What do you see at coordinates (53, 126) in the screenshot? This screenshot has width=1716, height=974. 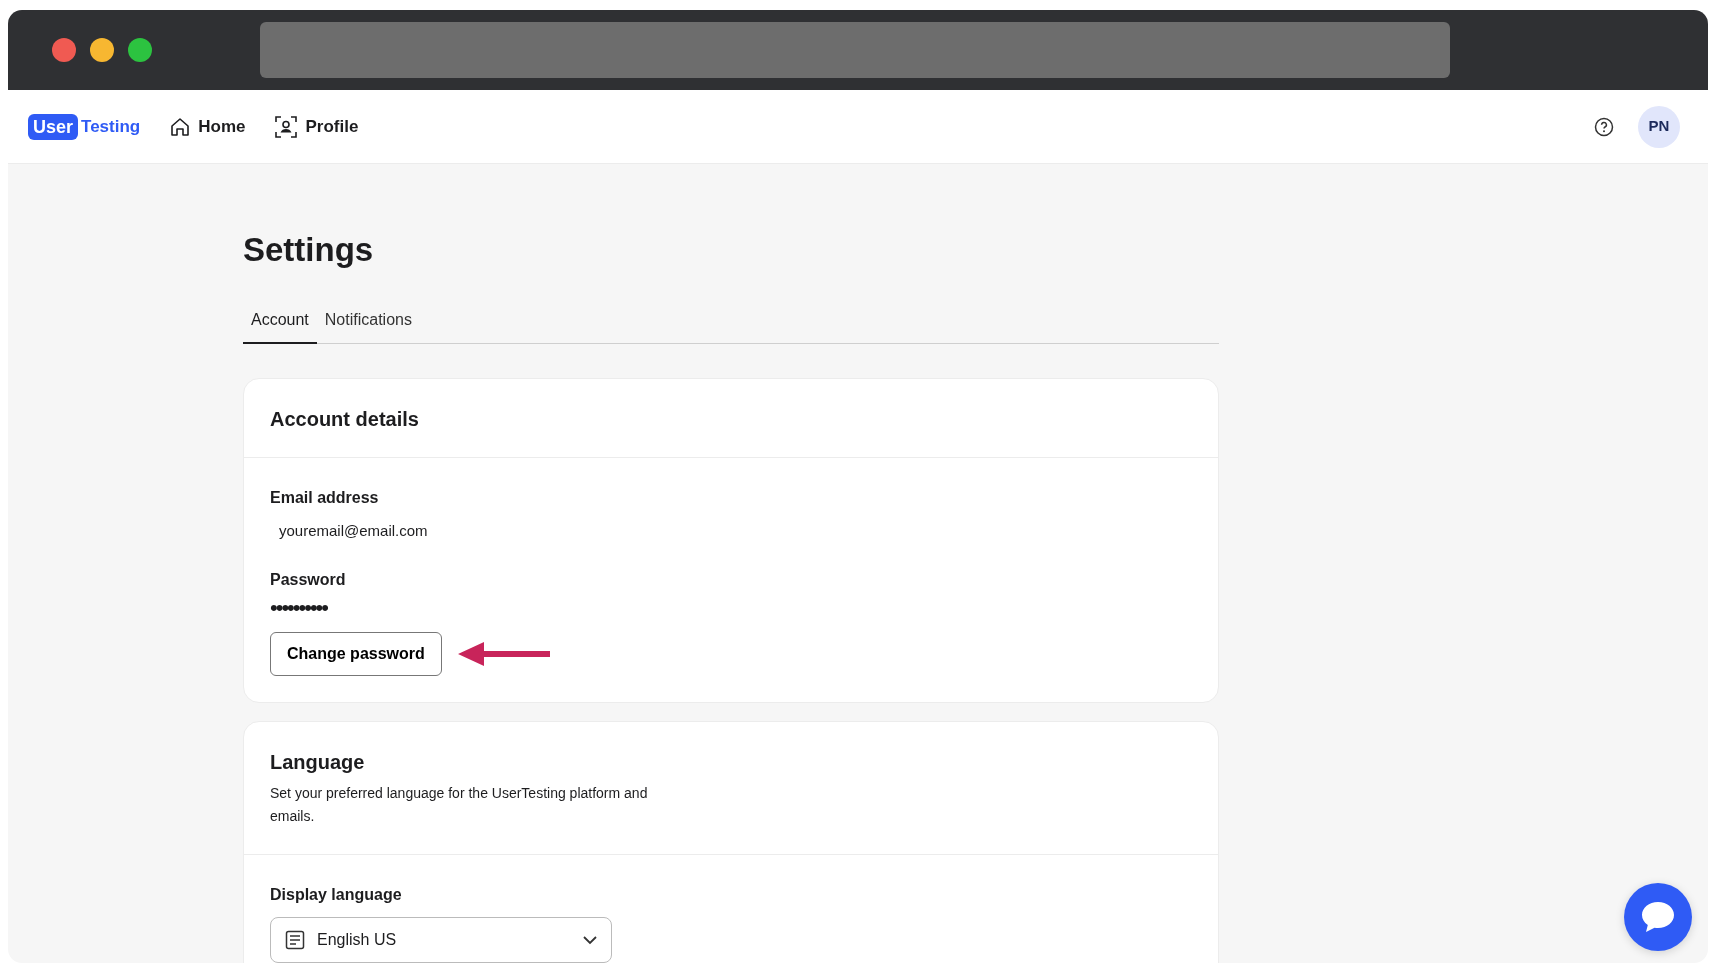 I see `logo-badge: User` at bounding box center [53, 126].